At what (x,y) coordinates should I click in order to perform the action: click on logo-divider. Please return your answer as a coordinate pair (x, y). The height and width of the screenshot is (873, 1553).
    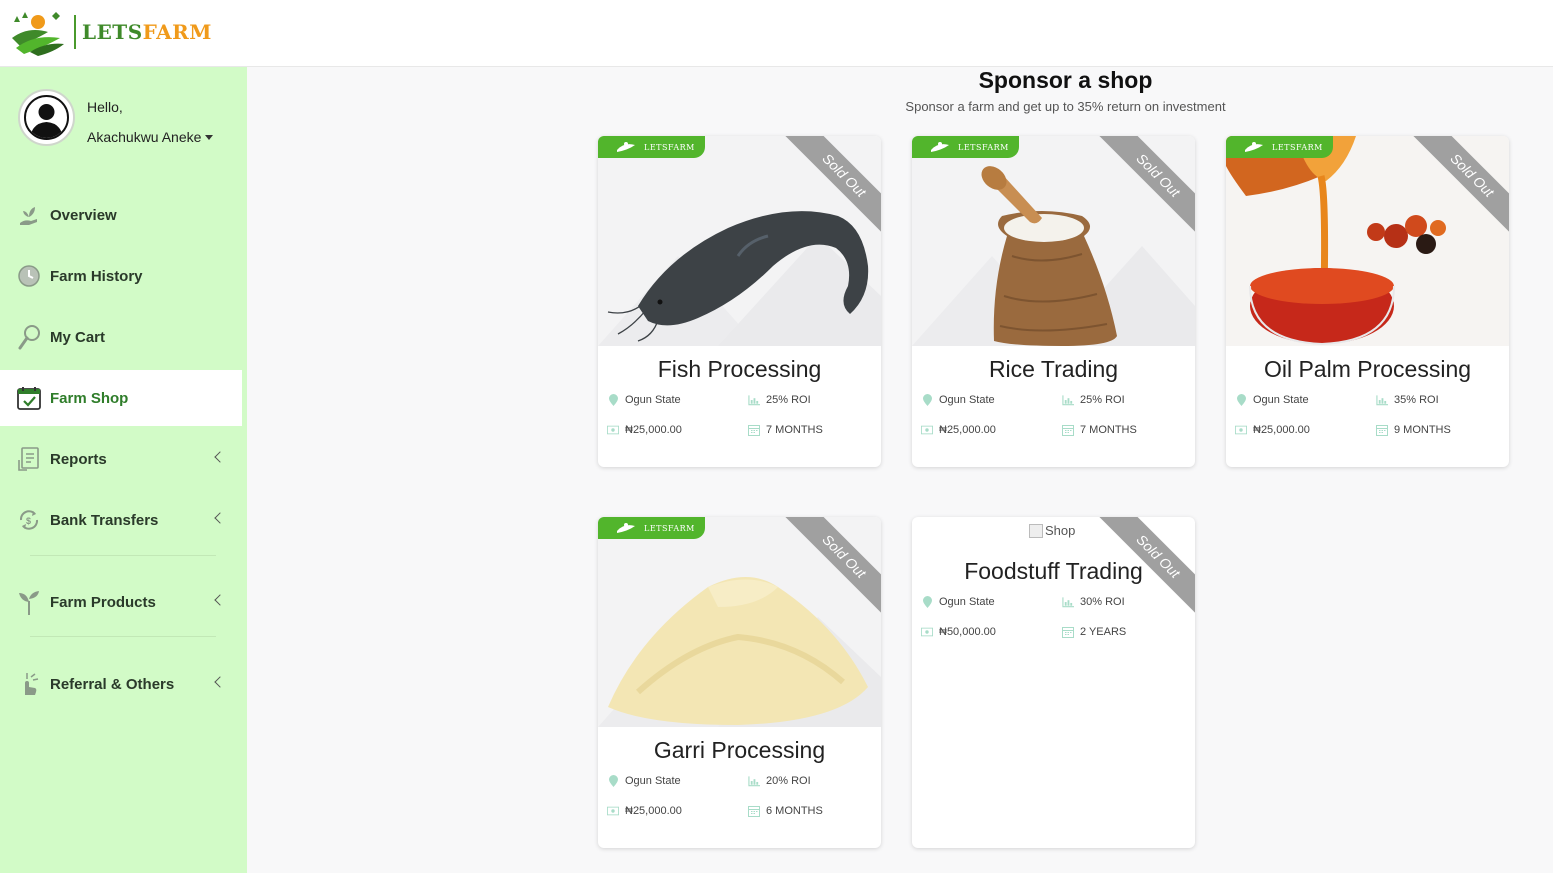
    Looking at the image, I should click on (75, 32).